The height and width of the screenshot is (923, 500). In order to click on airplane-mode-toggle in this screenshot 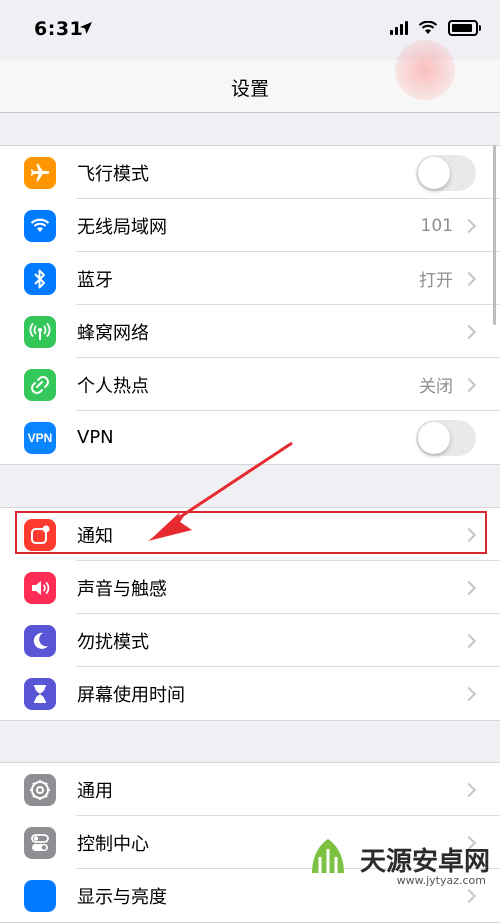, I will do `click(446, 172)`.